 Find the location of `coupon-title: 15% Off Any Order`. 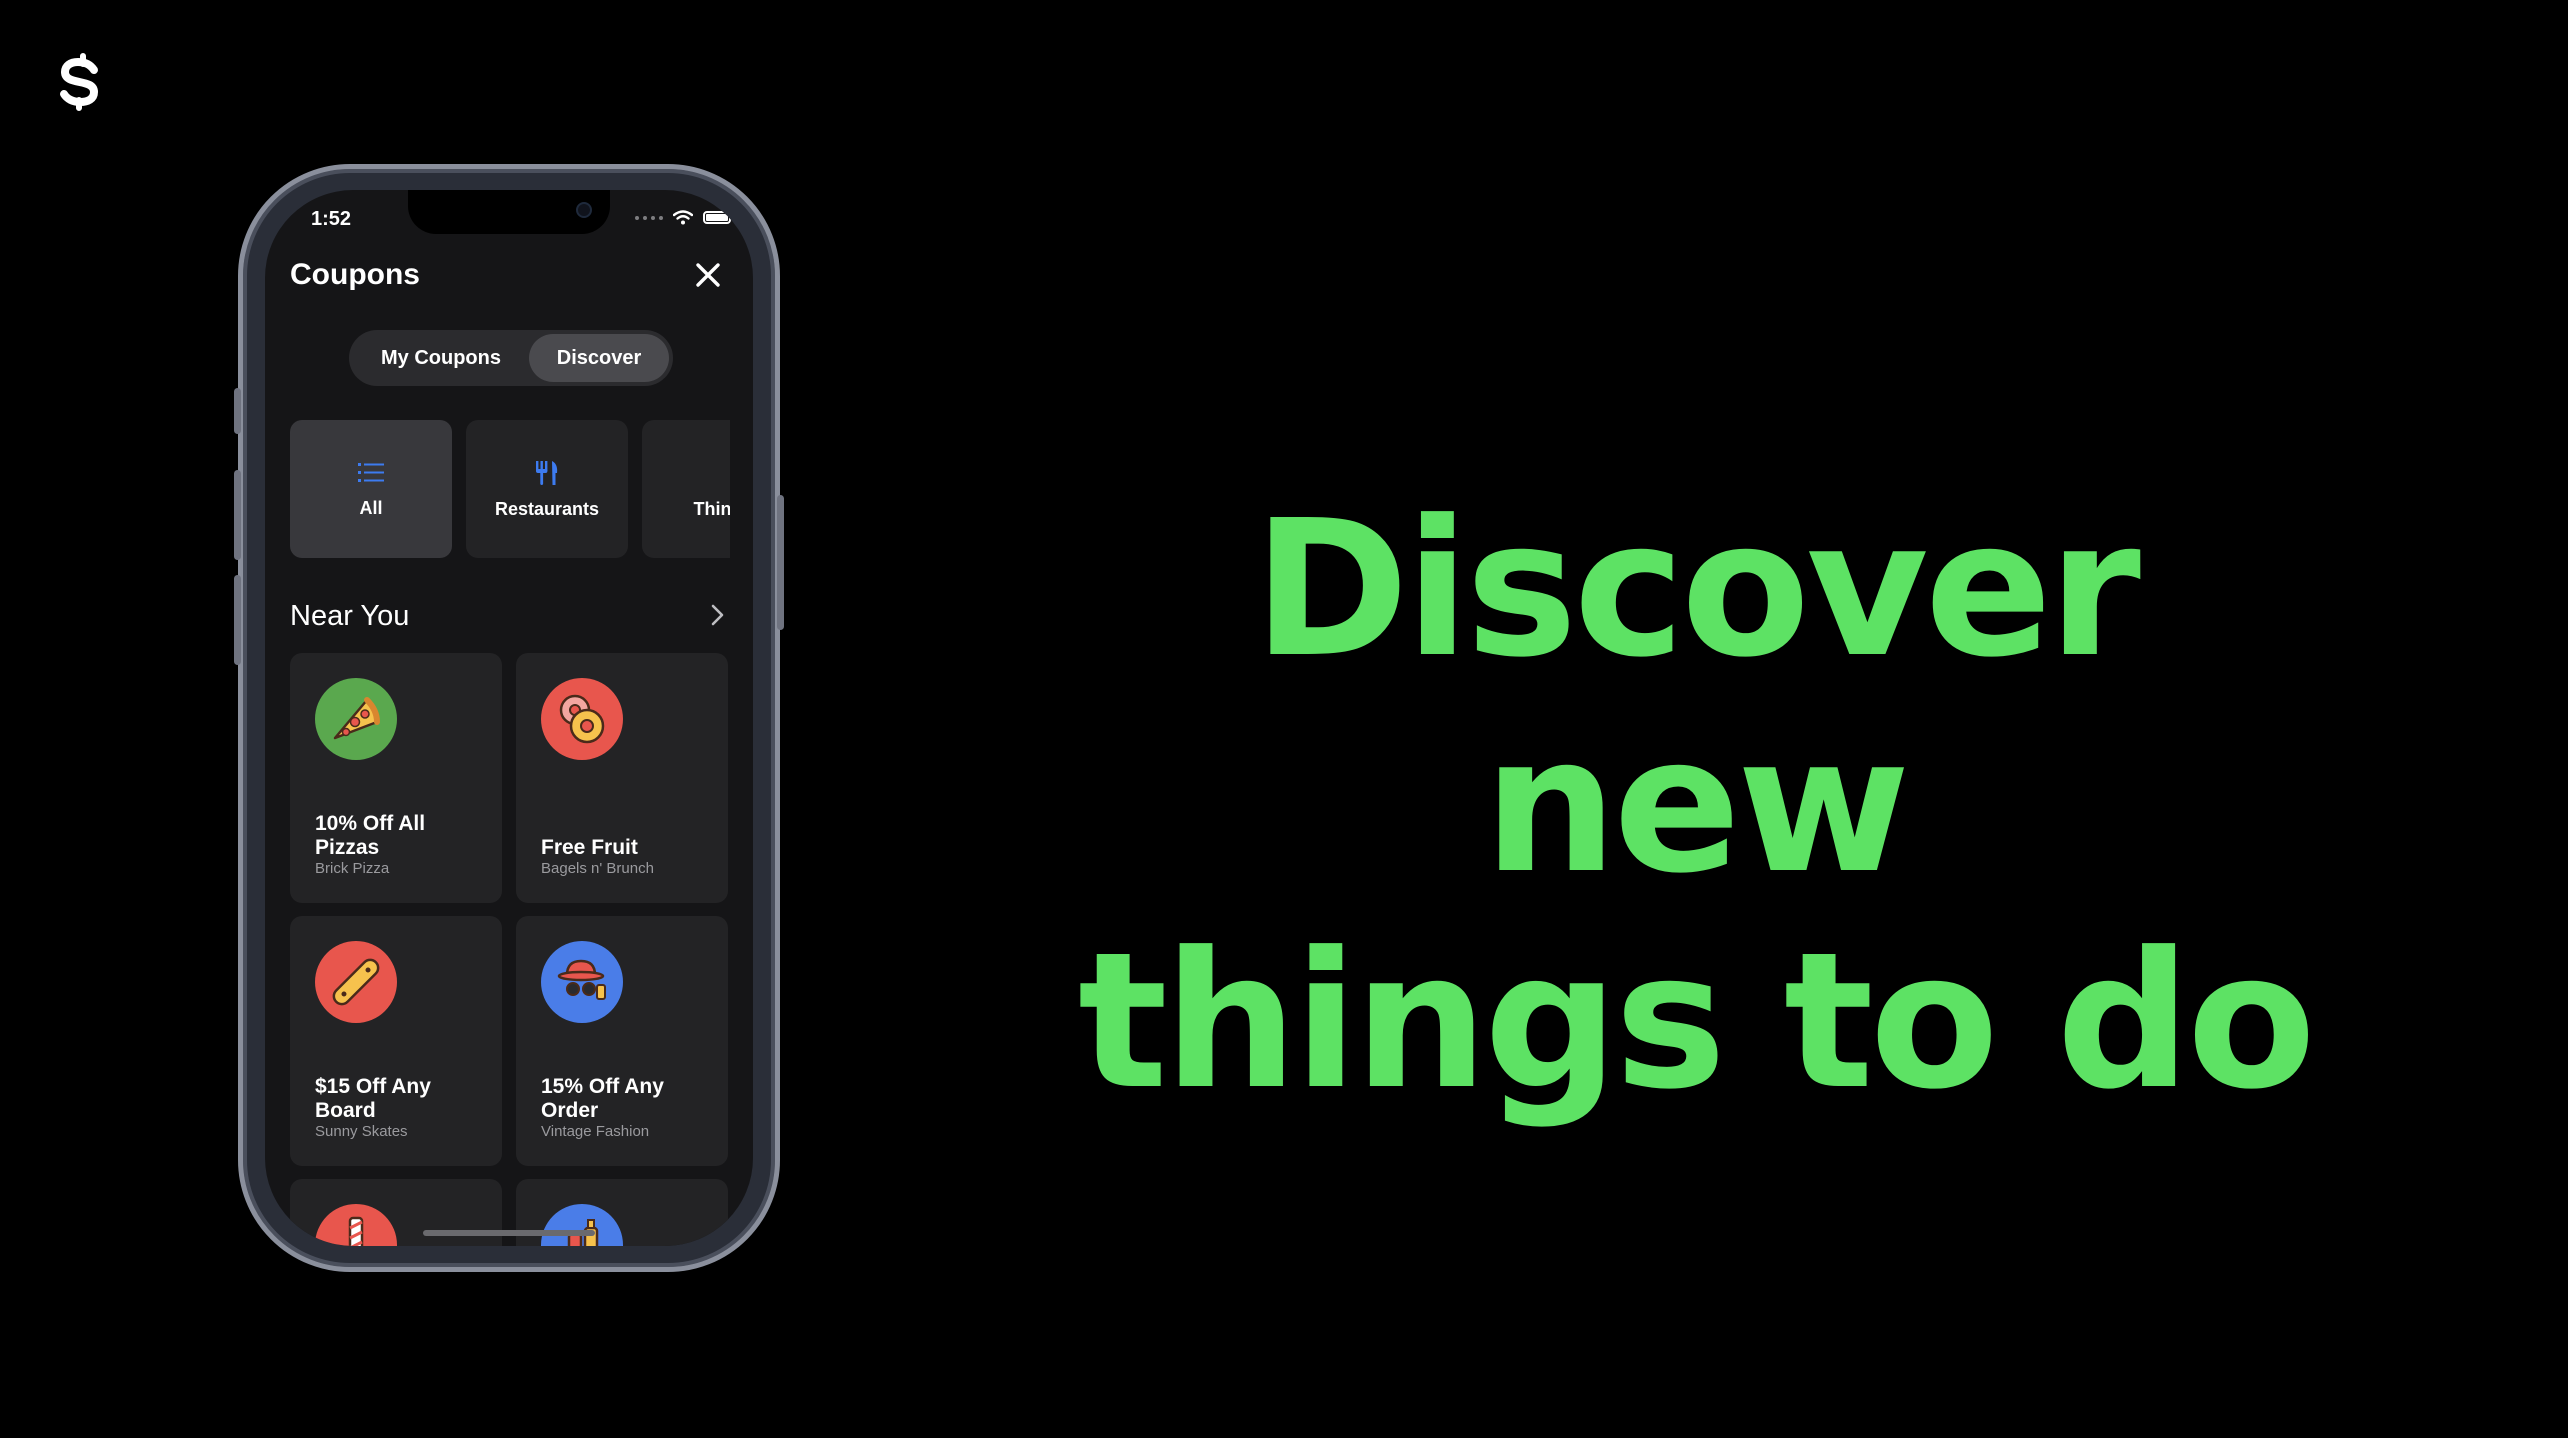

coupon-title: 15% Off Any Order is located at coordinates (602, 1098).